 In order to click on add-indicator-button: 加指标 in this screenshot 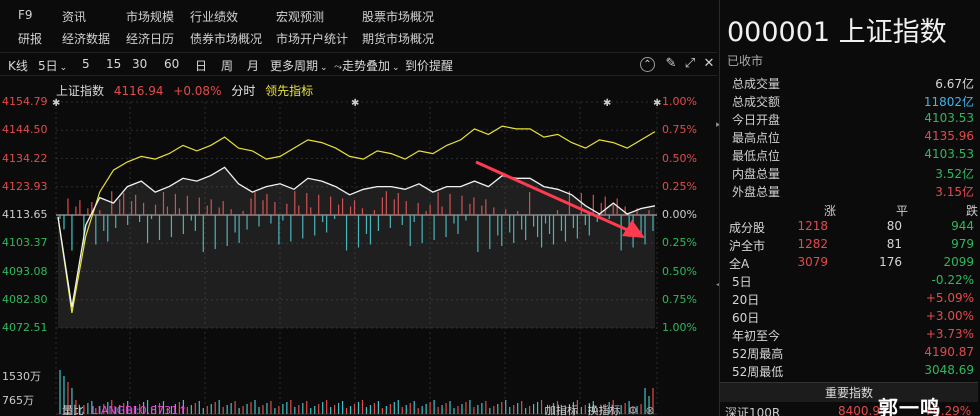, I will do `click(561, 410)`.